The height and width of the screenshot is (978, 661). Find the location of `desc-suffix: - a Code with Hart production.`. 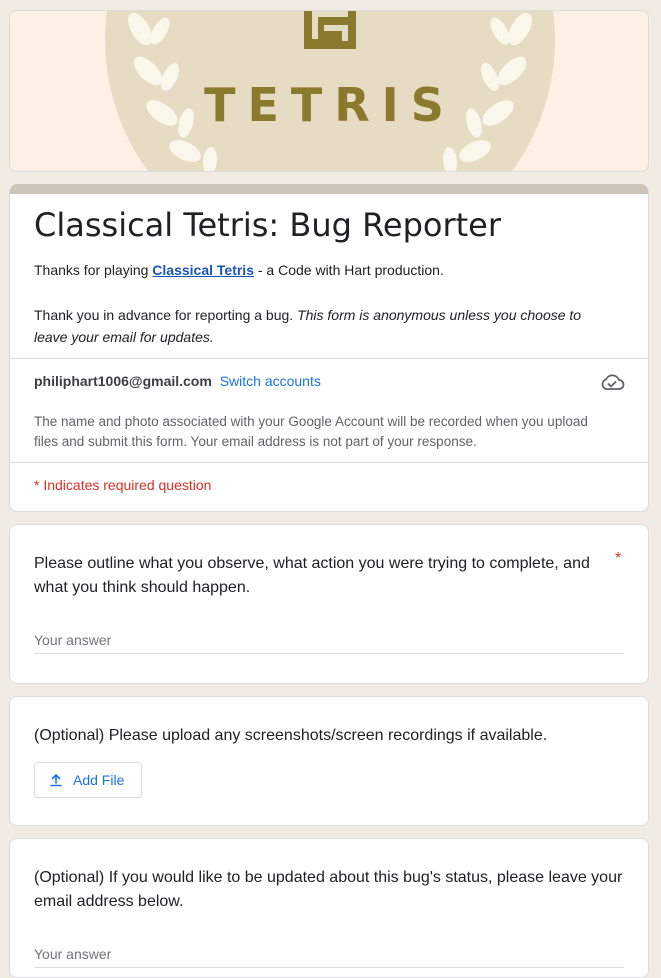

desc-suffix: - a Code with Hart production. is located at coordinates (348, 270).